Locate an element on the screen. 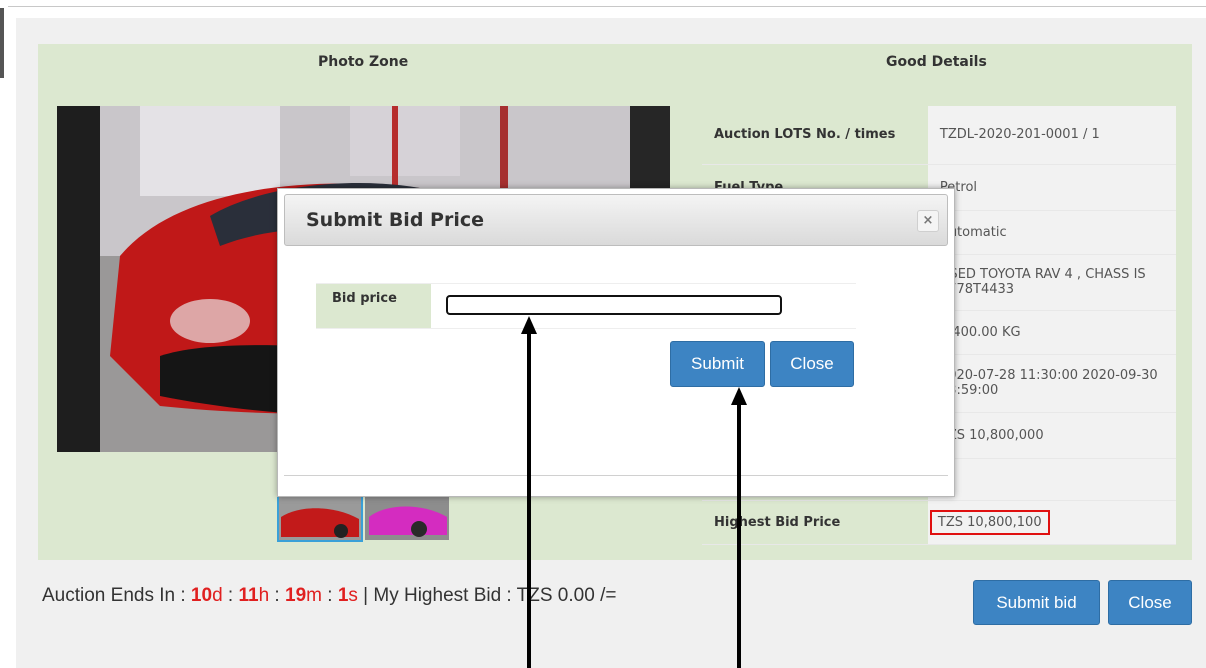 The width and height of the screenshot is (1206, 668). detail-value: Petrol is located at coordinates (1051, 187).